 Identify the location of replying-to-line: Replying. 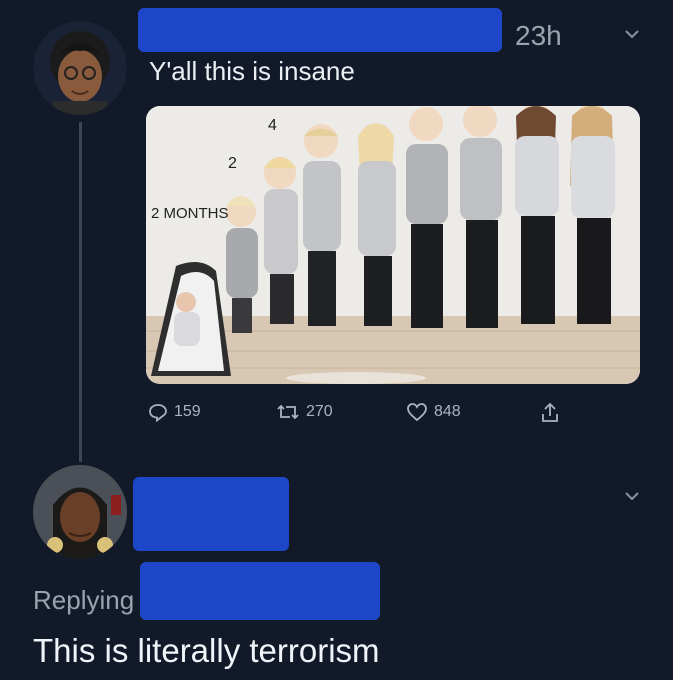
(83, 600).